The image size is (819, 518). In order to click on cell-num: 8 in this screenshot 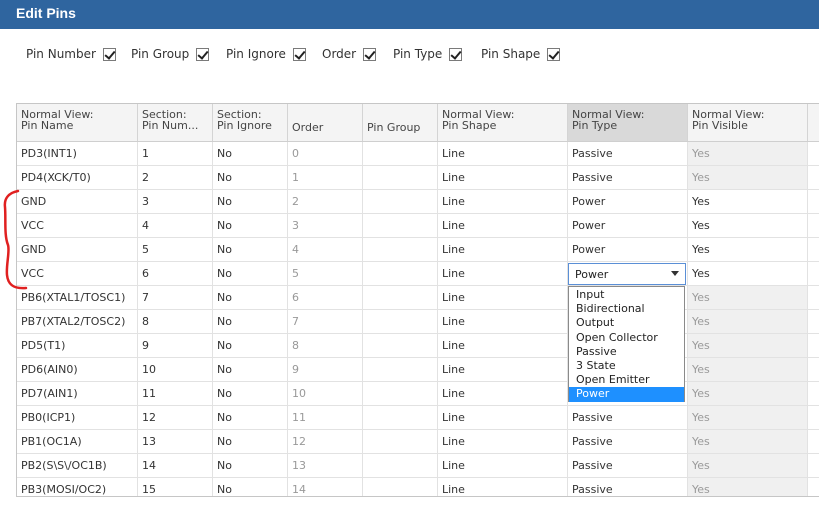, I will do `click(175, 321)`.